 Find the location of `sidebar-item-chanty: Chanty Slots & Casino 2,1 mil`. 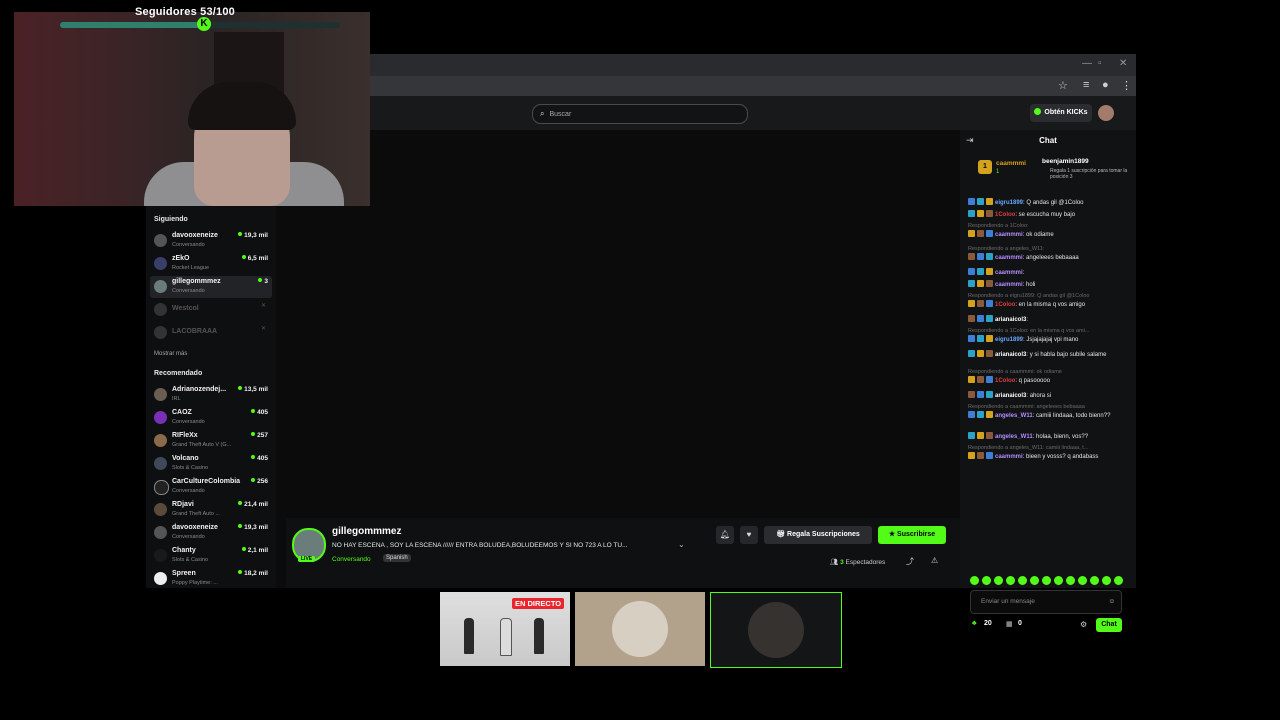

sidebar-item-chanty: Chanty Slots & Casino 2,1 mil is located at coordinates (211, 556).